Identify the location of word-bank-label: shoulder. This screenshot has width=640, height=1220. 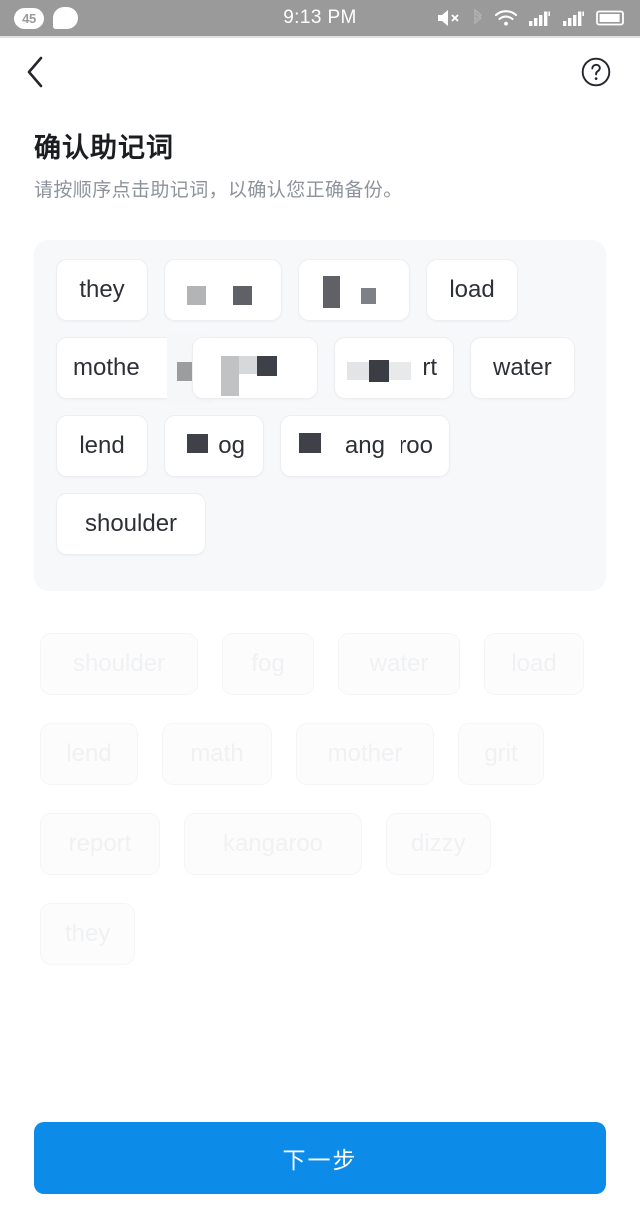
(119, 664).